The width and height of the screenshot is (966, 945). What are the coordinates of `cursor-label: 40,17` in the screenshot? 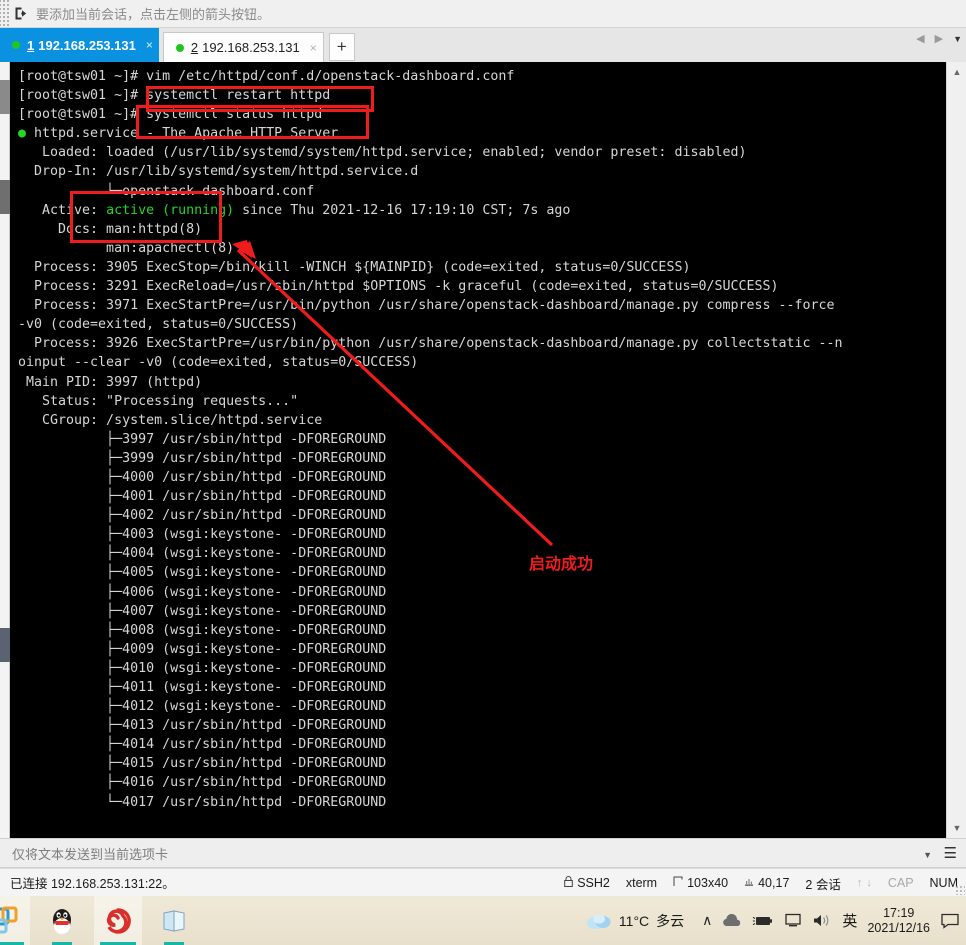 It's located at (774, 883).